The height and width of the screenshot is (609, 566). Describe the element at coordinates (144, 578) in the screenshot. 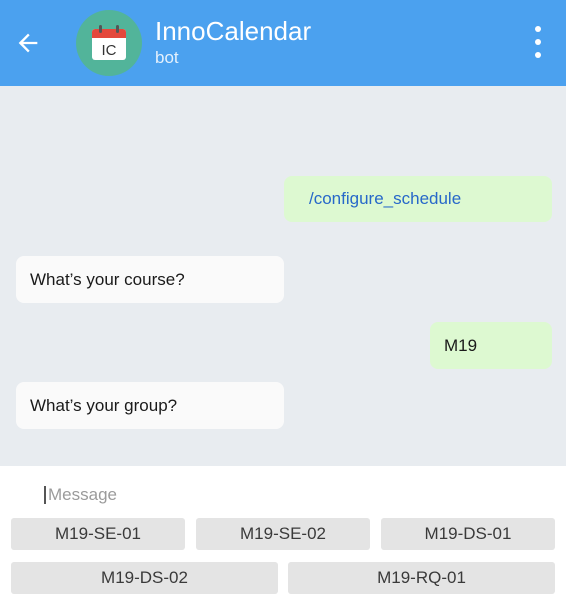

I see `keyboard-button: M19-DS-02` at that location.